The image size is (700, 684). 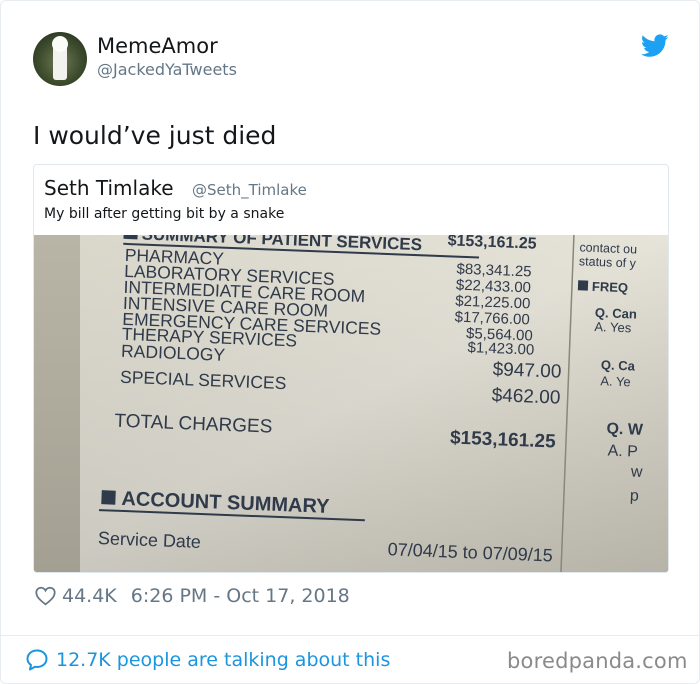 I want to click on author-name: MemeAmor, so click(x=157, y=46).